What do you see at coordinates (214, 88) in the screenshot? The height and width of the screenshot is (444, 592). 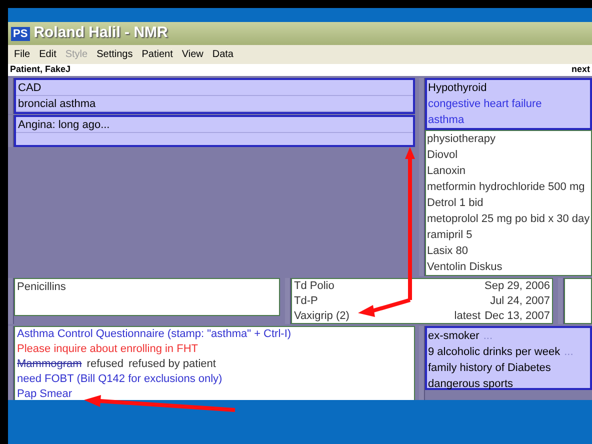 I see `problem-entry: CAD` at bounding box center [214, 88].